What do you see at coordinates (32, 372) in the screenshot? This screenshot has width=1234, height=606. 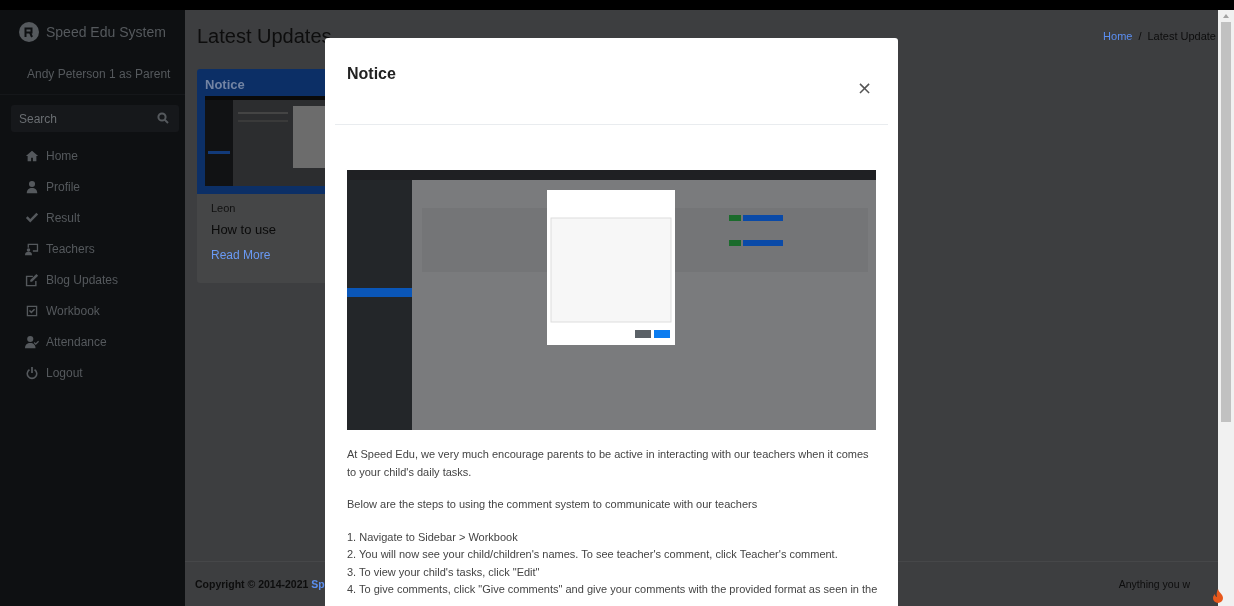 I see `power-icon` at bounding box center [32, 372].